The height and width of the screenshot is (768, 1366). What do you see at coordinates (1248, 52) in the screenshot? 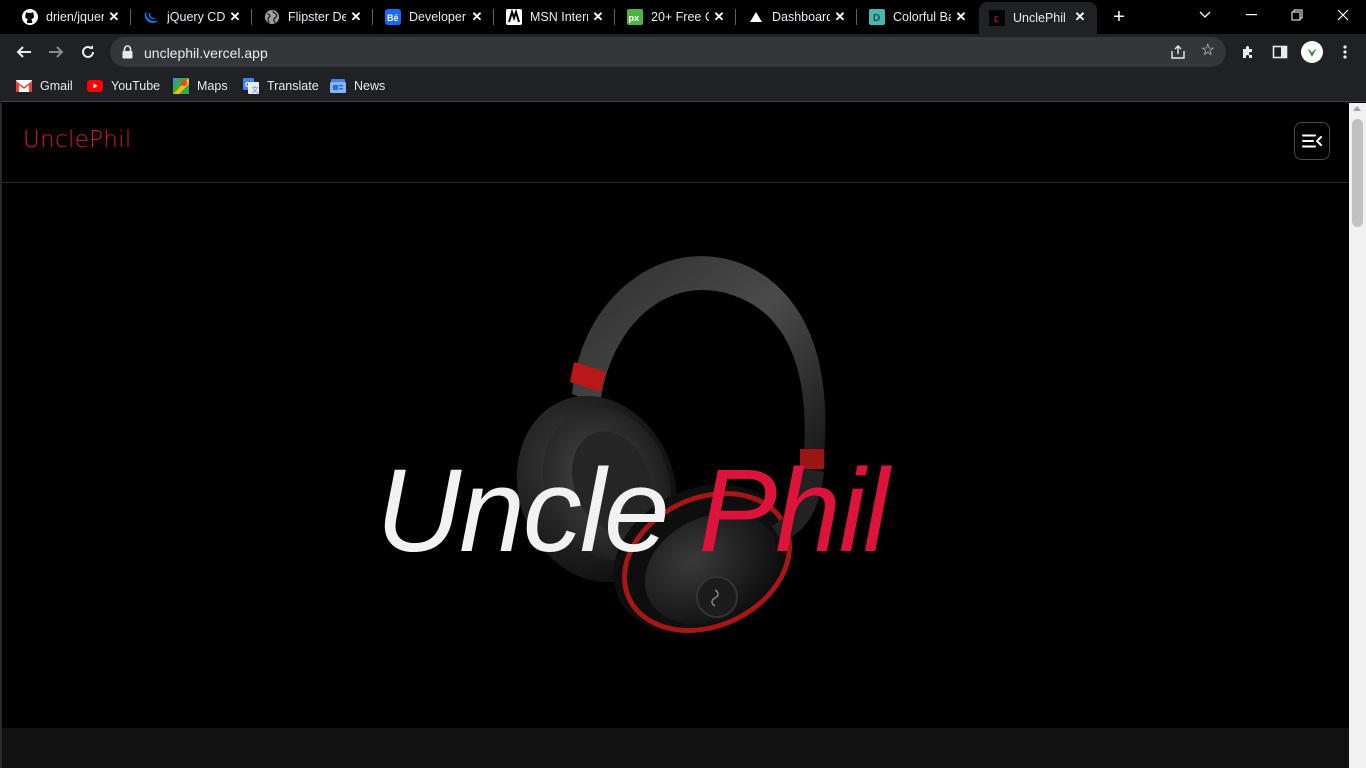
I see `extensions-icon` at bounding box center [1248, 52].